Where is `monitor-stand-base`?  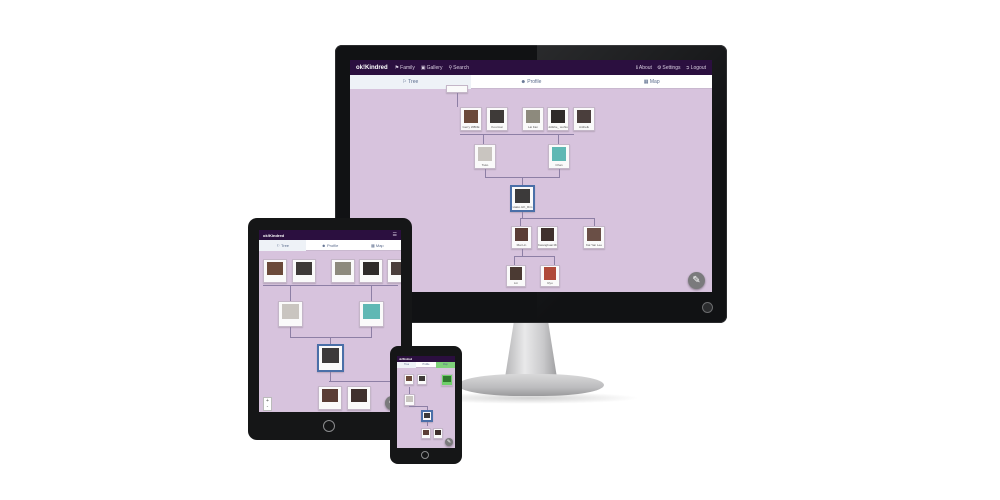
monitor-stand-base is located at coordinates (531, 385).